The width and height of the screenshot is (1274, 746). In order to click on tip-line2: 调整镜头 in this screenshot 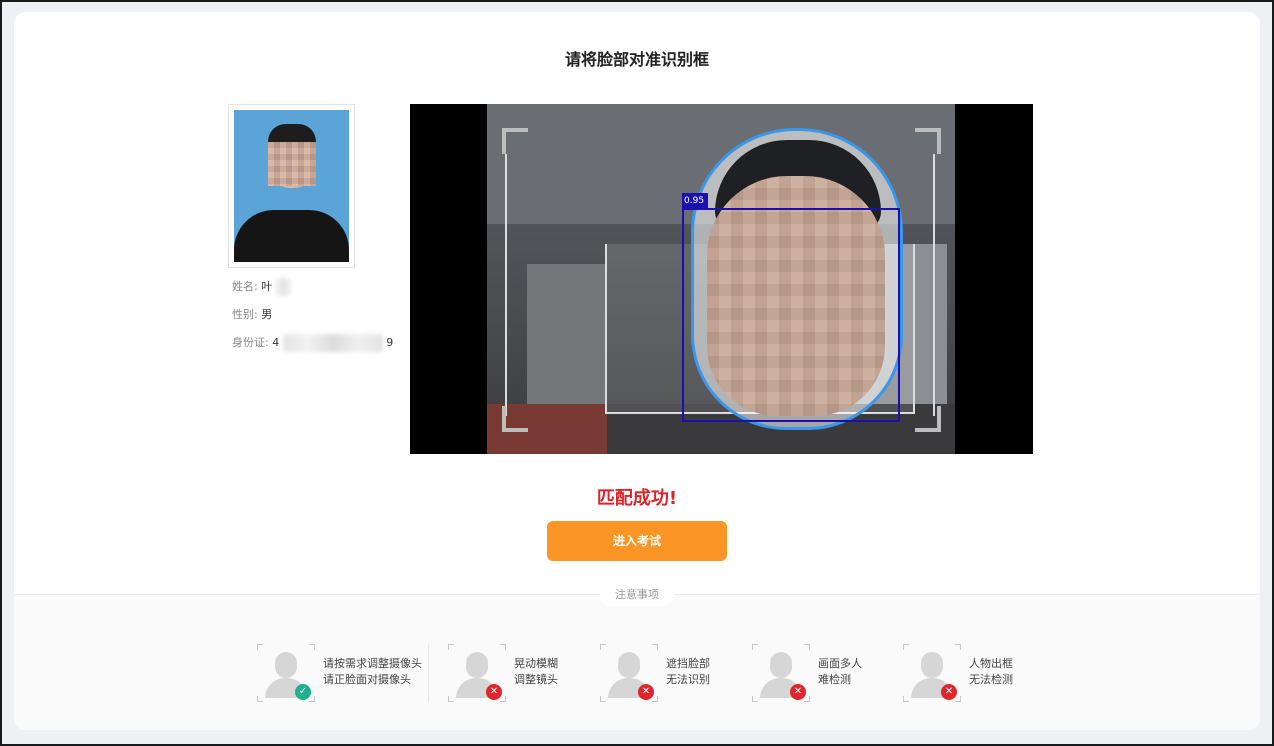, I will do `click(536, 679)`.